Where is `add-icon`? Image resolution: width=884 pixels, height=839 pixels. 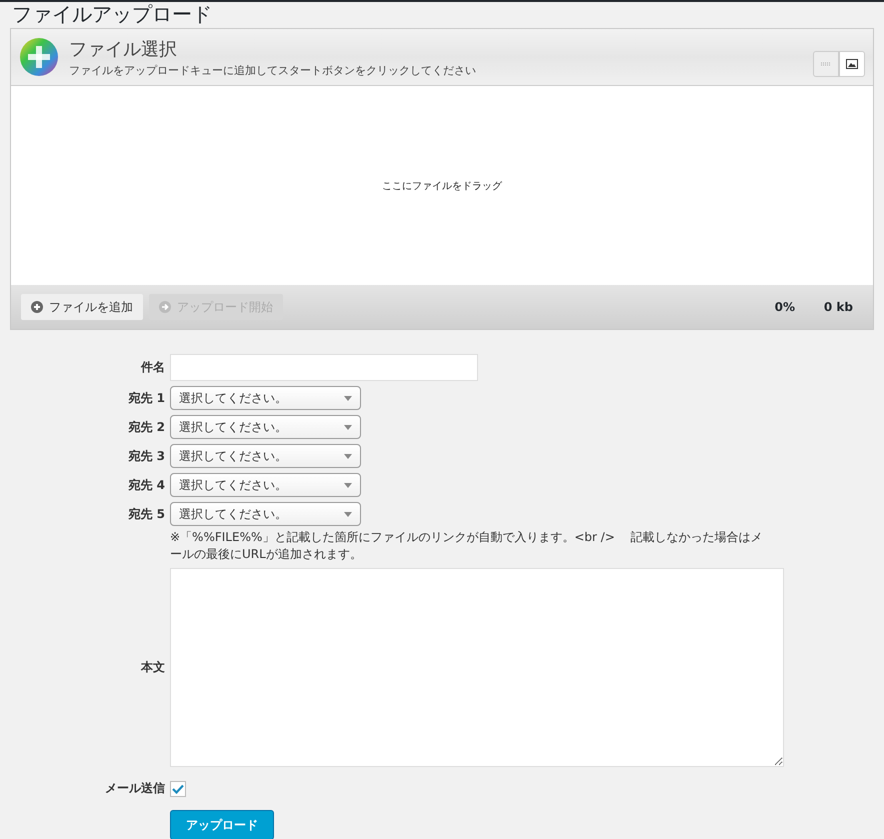 add-icon is located at coordinates (39, 57).